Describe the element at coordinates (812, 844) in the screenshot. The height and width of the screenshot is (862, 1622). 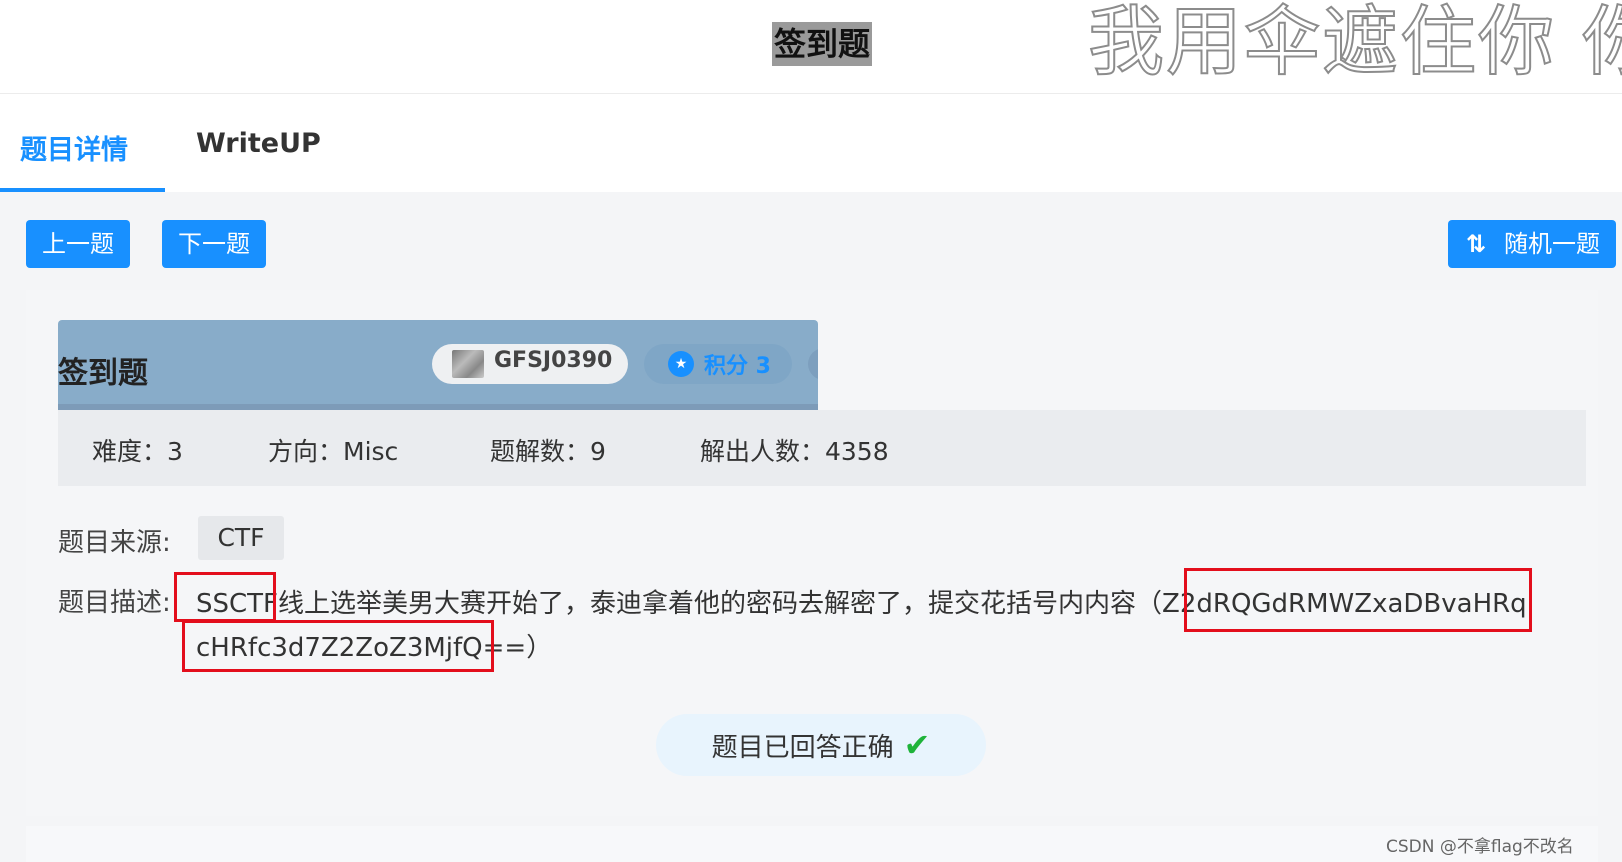
I see `next-section` at that location.